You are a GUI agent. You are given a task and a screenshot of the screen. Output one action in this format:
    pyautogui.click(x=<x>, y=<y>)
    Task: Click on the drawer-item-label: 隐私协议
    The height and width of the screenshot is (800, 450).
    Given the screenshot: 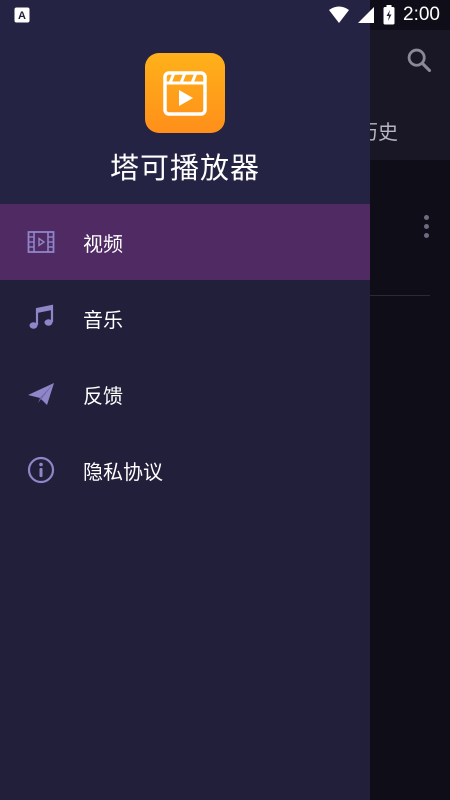 What is the action you would take?
    pyautogui.click(x=123, y=471)
    